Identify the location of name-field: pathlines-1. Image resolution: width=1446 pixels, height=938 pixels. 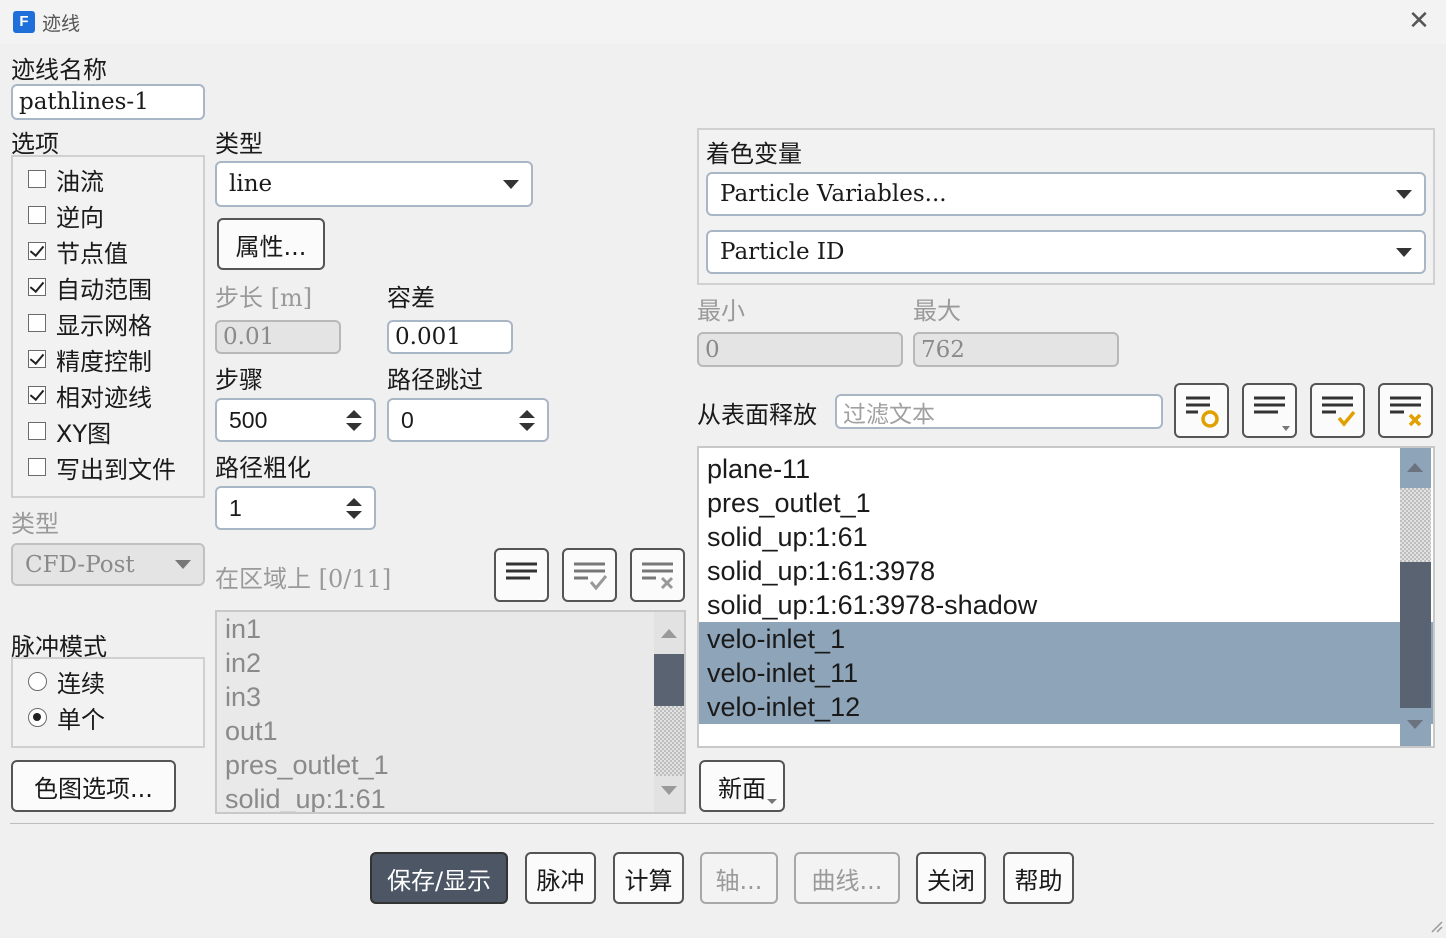
(108, 102).